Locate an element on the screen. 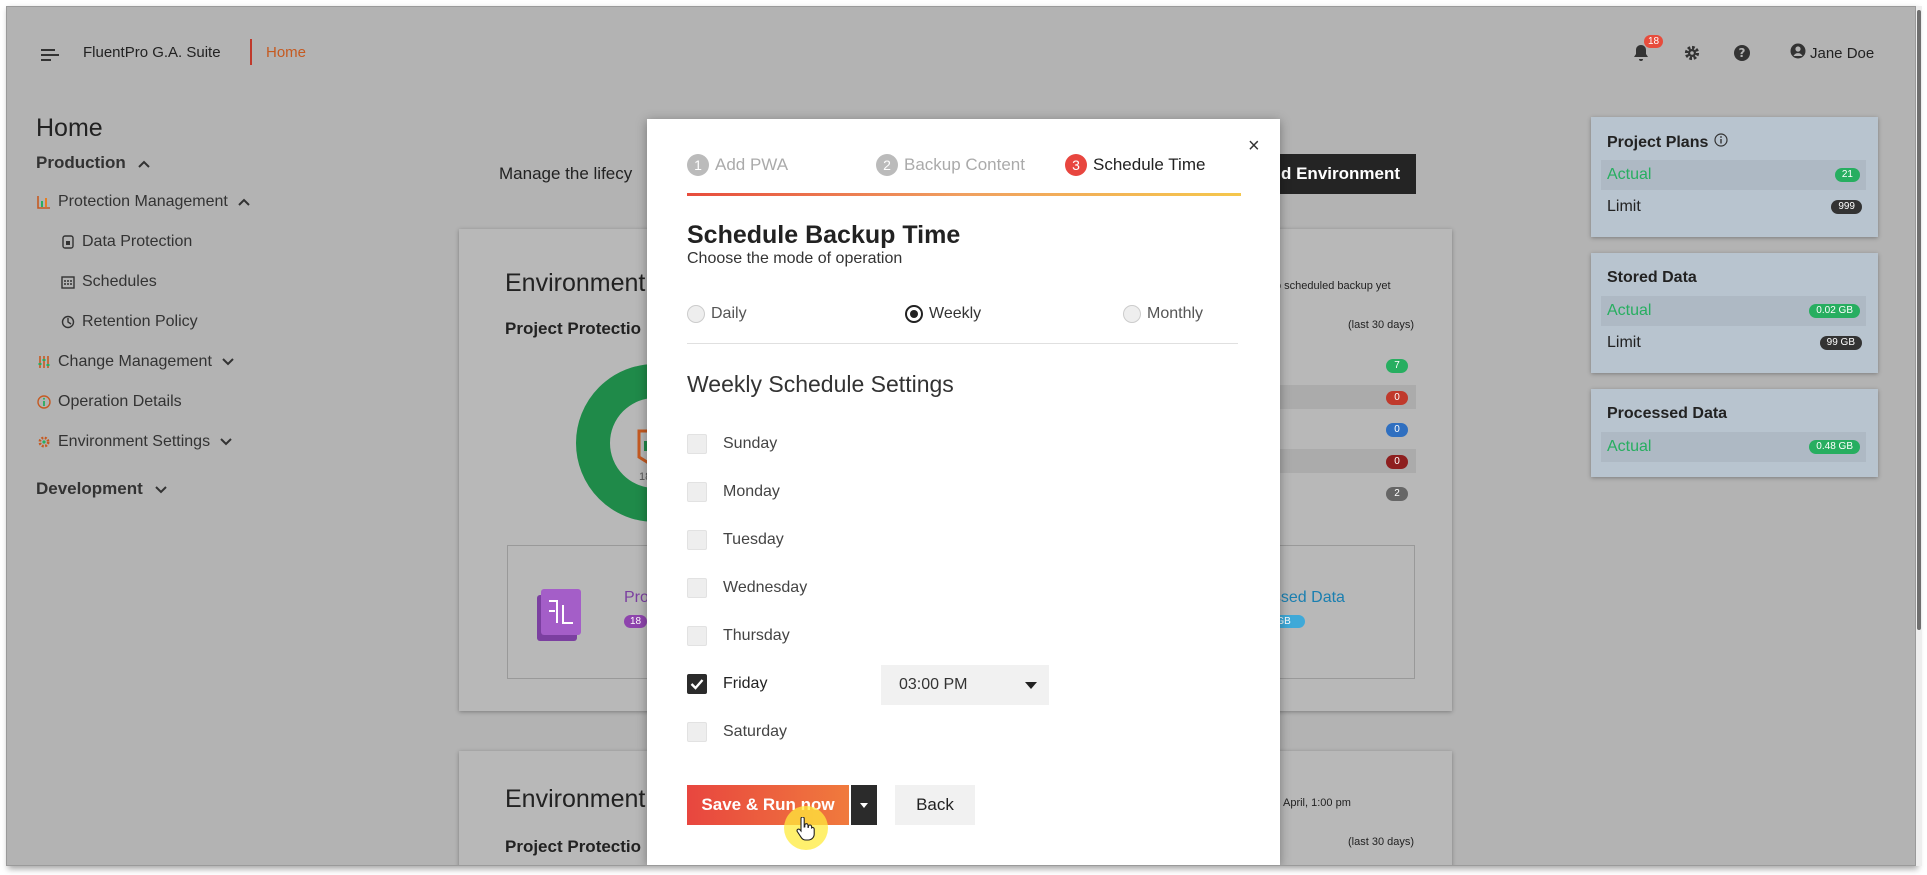 This screenshot has height=875, width=1927. gear-icon is located at coordinates (1692, 53).